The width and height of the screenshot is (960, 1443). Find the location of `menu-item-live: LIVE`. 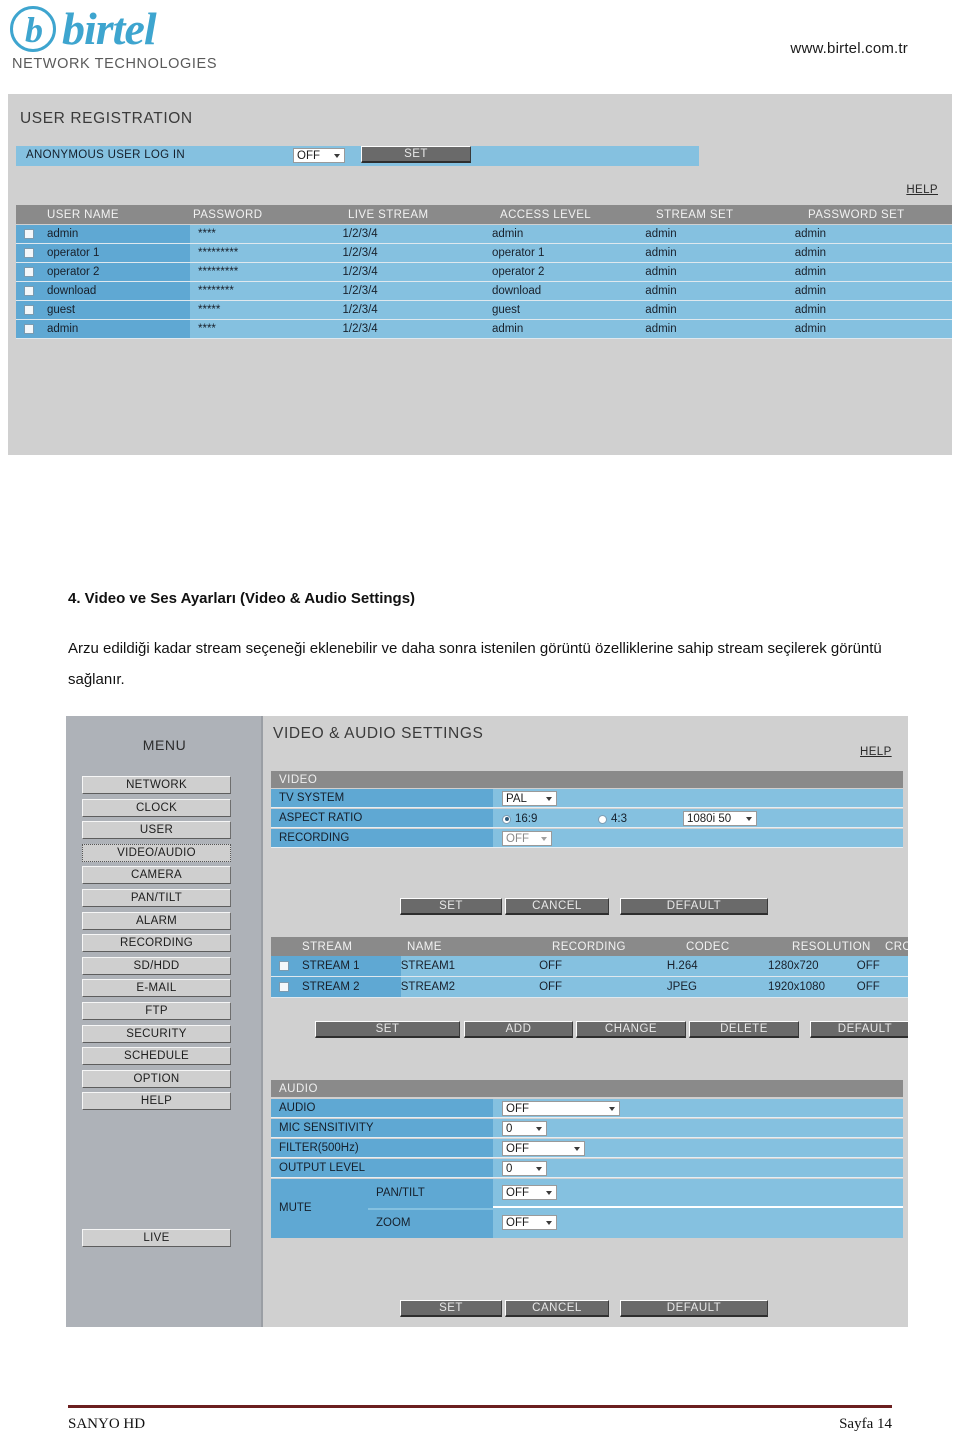

menu-item-live: LIVE is located at coordinates (156, 1238).